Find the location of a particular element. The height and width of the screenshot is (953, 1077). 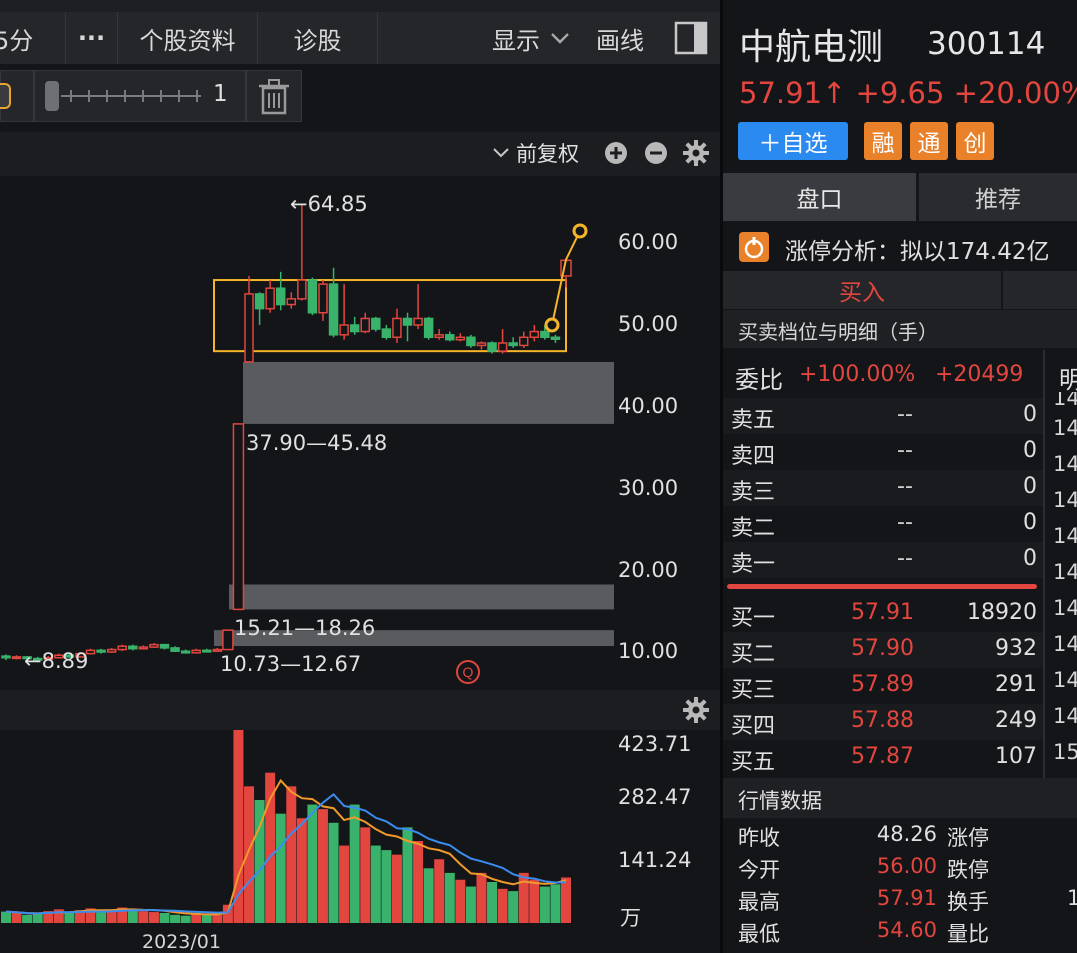

zoom-value: 1 is located at coordinates (220, 94).